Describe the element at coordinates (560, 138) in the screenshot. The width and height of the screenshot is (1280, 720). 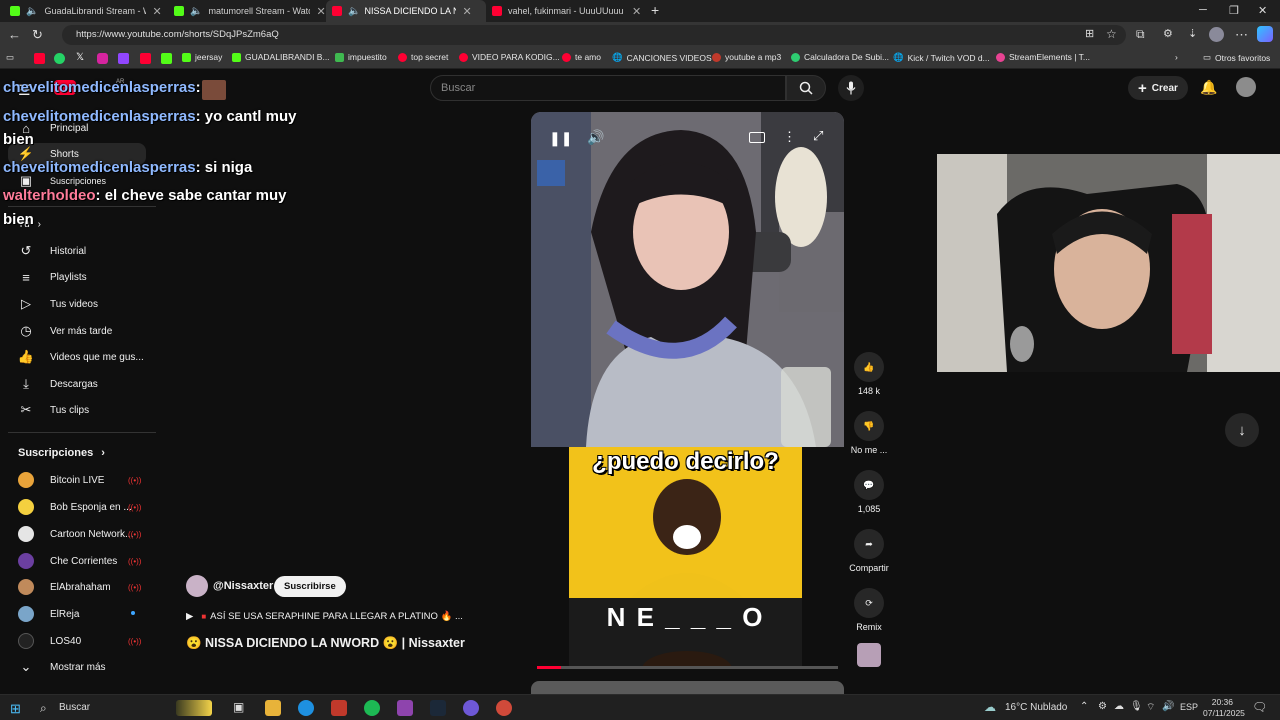
I see `pause-icon: ❚❚` at that location.